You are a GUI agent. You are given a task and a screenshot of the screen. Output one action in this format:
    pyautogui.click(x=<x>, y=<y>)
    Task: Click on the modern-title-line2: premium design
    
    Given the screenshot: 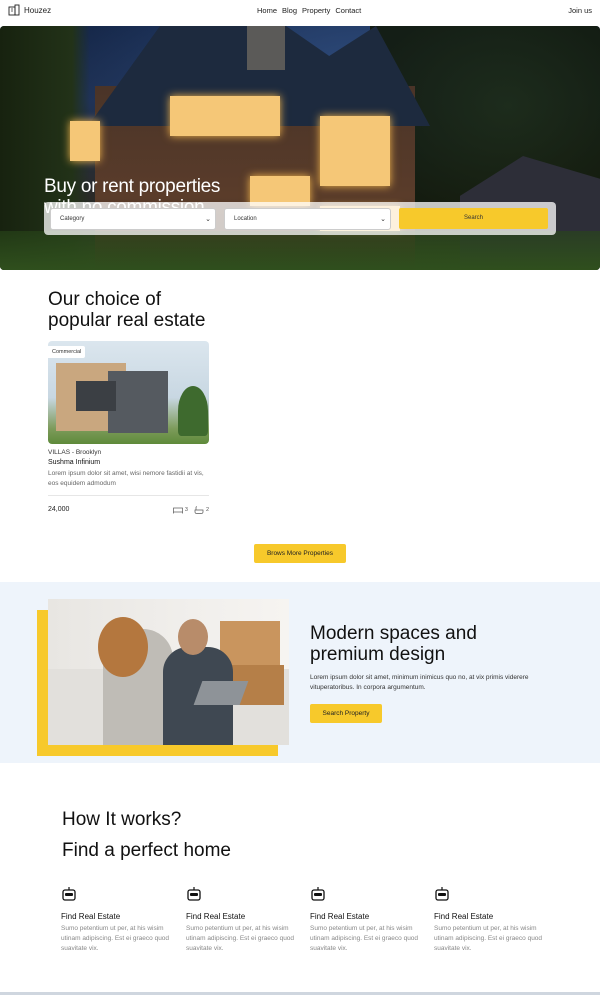 What is the action you would take?
    pyautogui.click(x=378, y=654)
    